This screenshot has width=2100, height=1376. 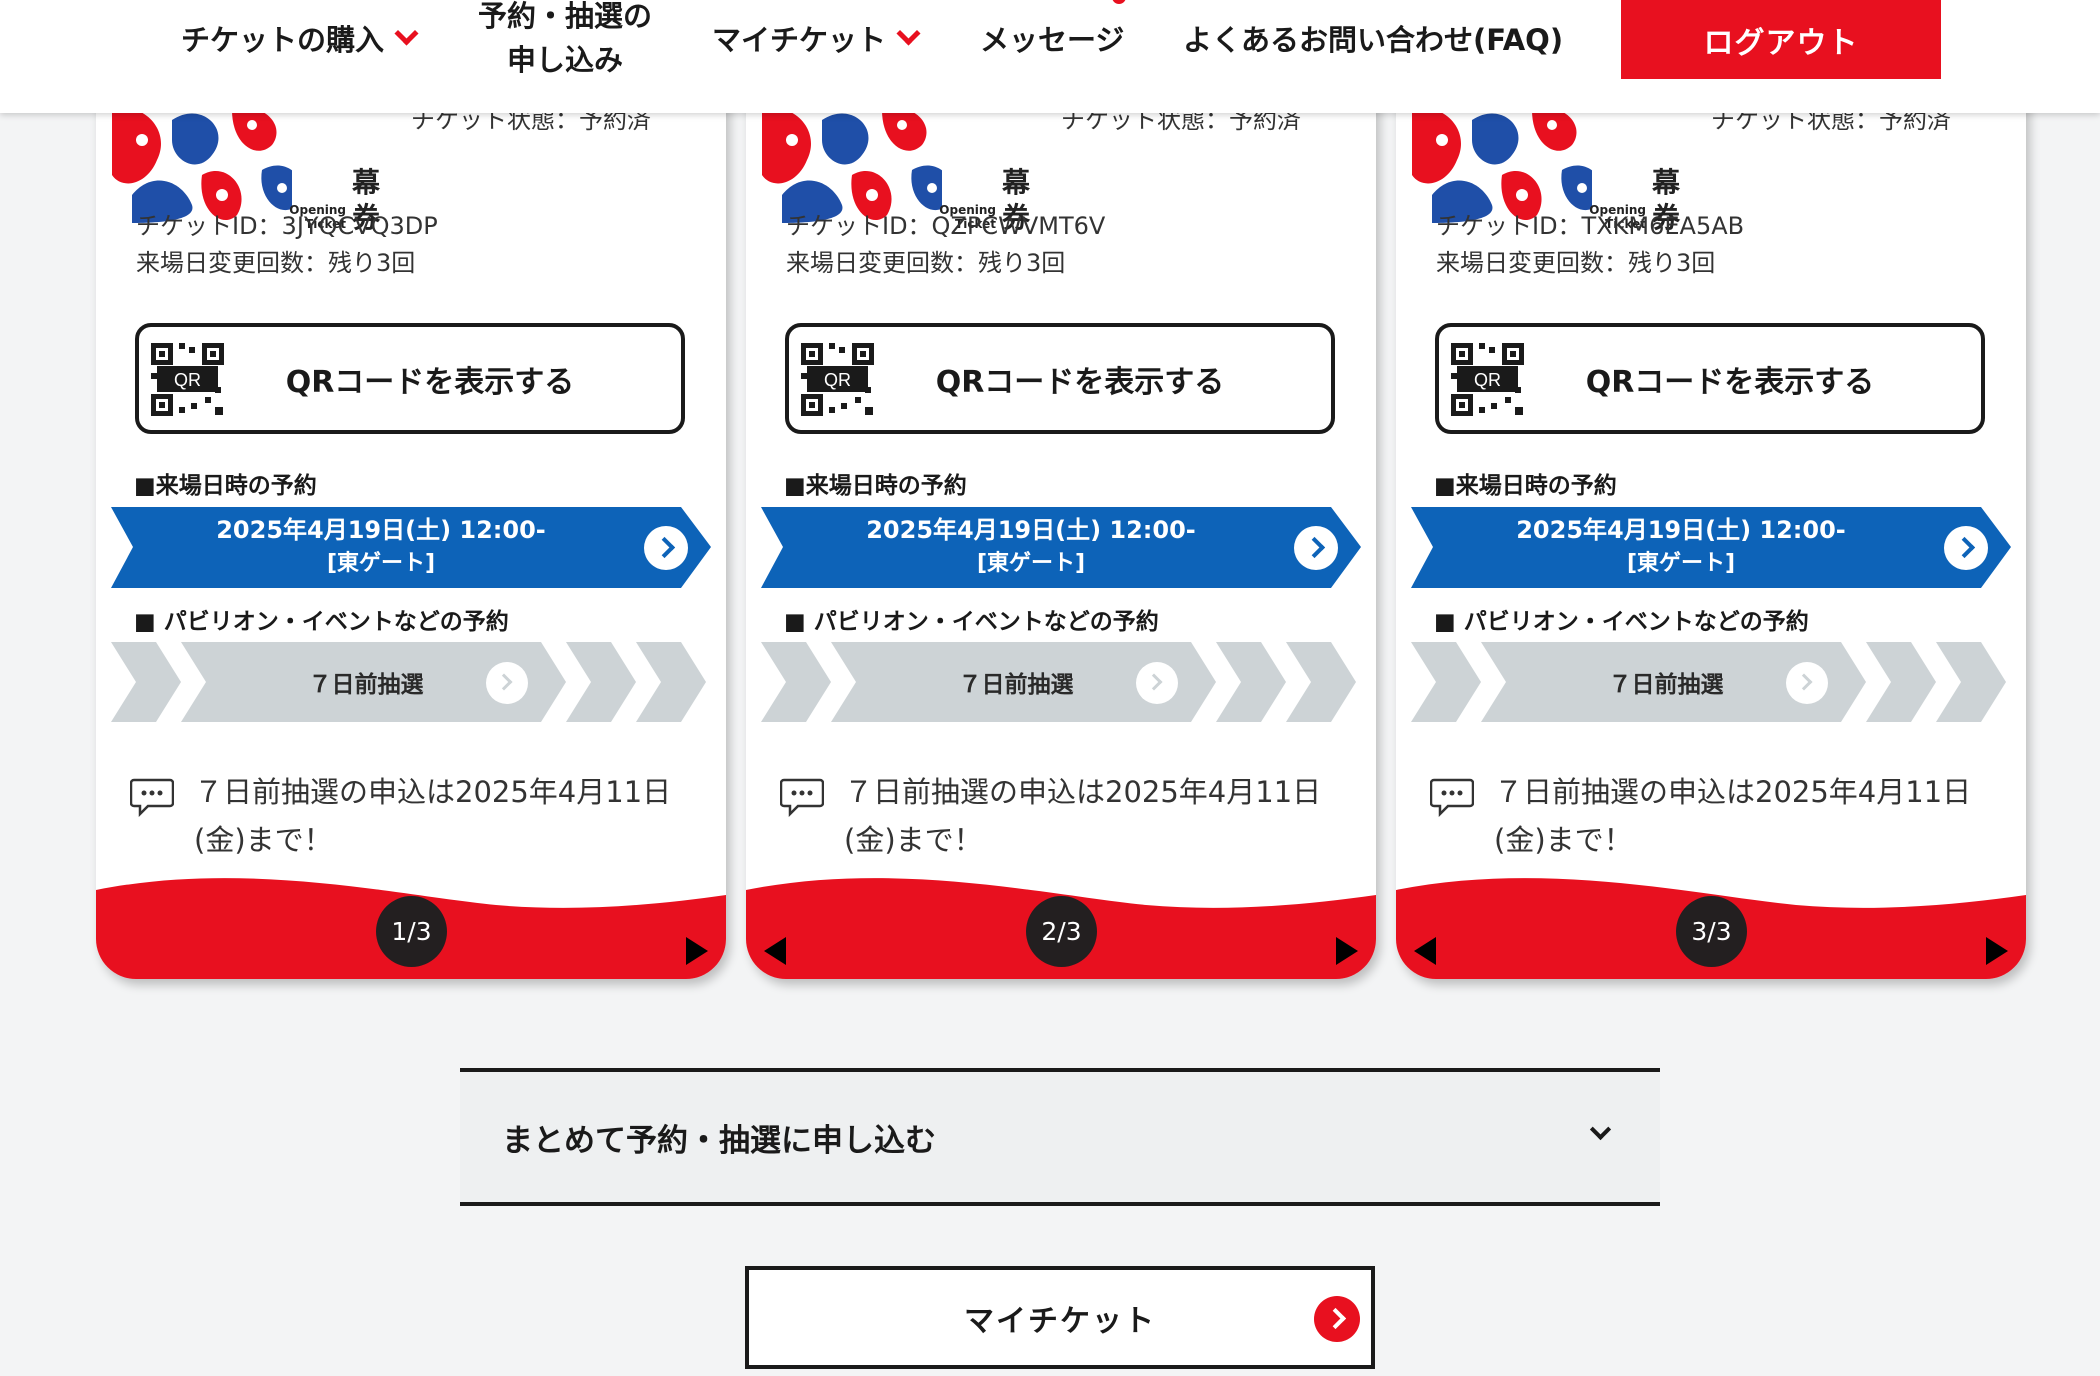 I want to click on my-ticket-button: マイチケット, so click(x=1060, y=1317).